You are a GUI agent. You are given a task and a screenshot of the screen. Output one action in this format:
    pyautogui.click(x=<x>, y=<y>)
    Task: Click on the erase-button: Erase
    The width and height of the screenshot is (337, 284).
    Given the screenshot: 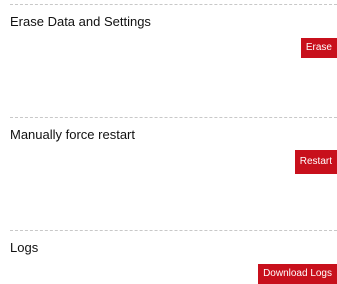 What is the action you would take?
    pyautogui.click(x=318, y=48)
    